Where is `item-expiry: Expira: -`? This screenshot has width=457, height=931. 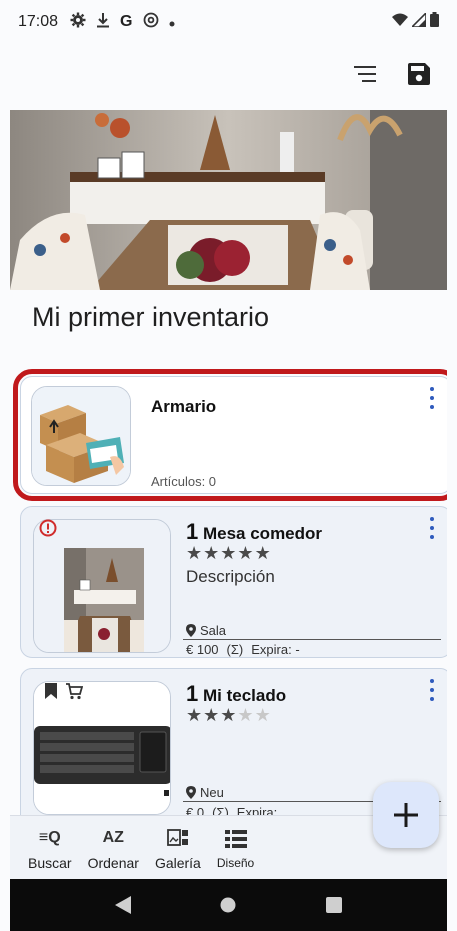
item-expiry: Expira: - is located at coordinates (275, 649).